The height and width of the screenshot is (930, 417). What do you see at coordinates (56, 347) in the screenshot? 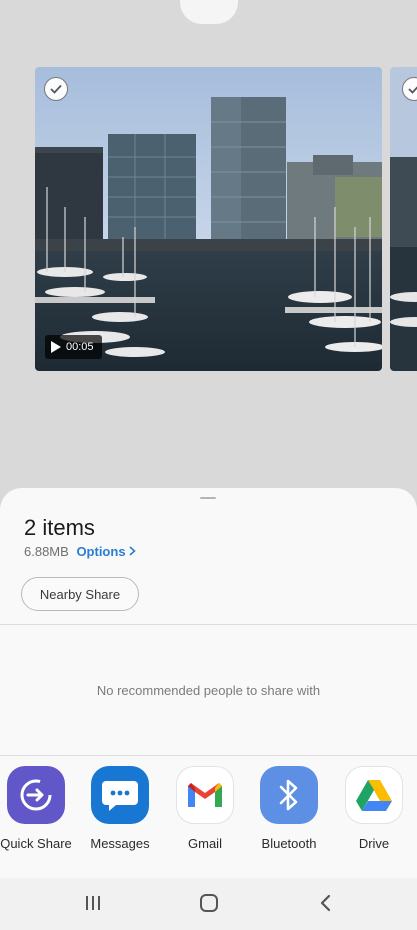
I see `play-icon` at bounding box center [56, 347].